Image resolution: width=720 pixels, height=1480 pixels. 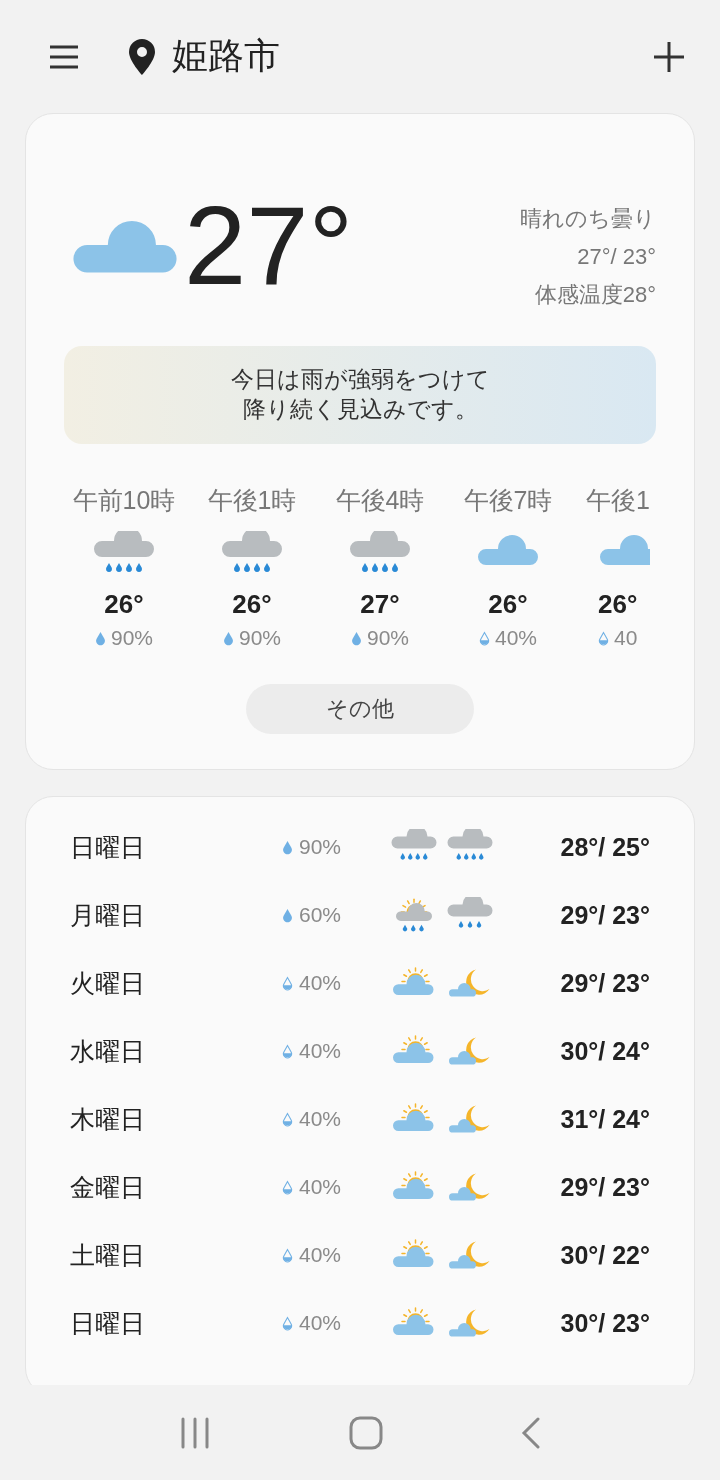 I want to click on high-low-temperature: 30°/ 23°, so click(x=604, y=1323).